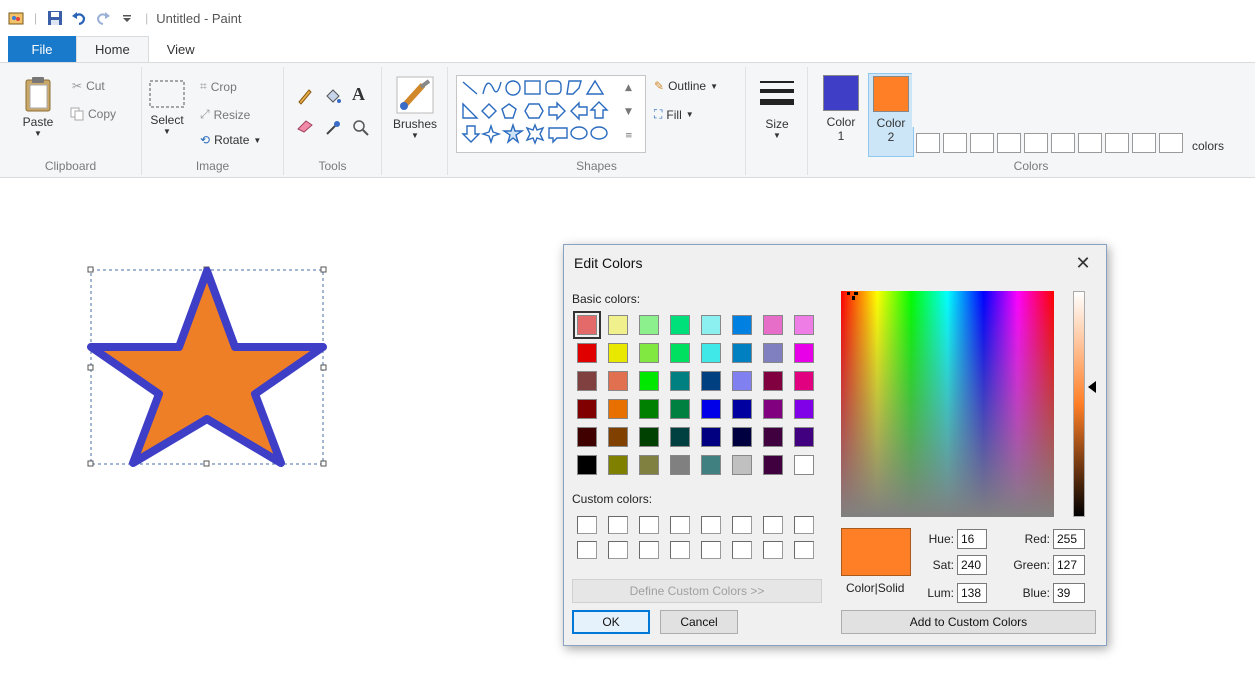  What do you see at coordinates (1092, 387) in the screenshot?
I see `luminosity-arrow-icon` at bounding box center [1092, 387].